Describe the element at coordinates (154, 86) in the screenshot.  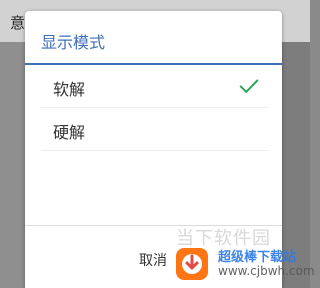
I see `option-soft-decode: 软解` at that location.